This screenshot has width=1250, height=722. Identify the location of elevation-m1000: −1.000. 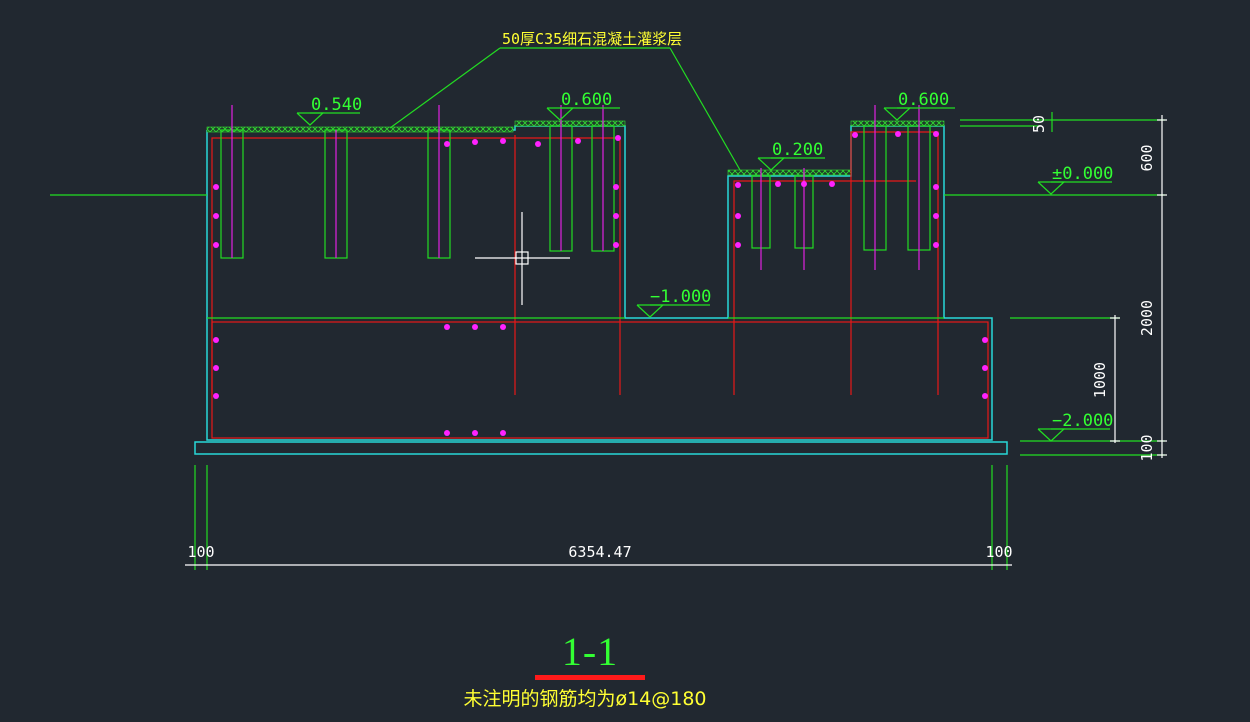
(680, 297).